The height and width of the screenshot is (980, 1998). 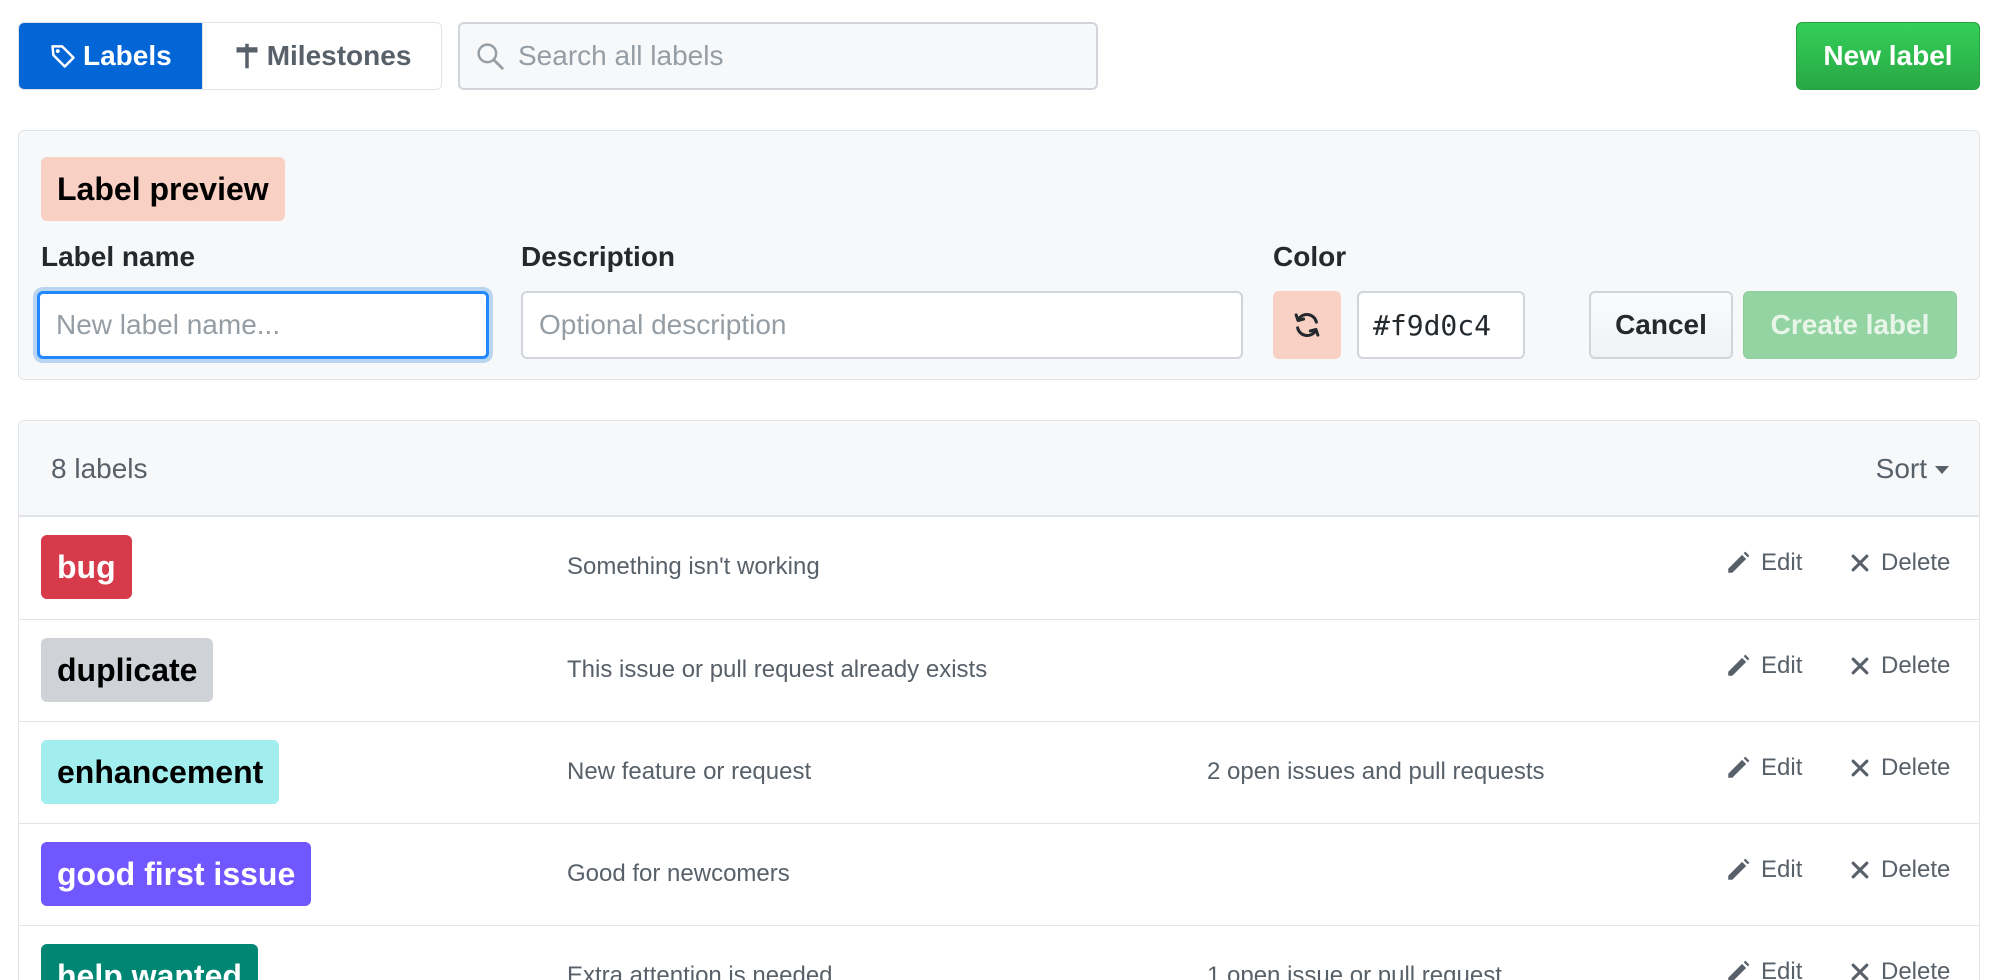 I want to click on sort-dropdown: Sort, so click(x=1912, y=469).